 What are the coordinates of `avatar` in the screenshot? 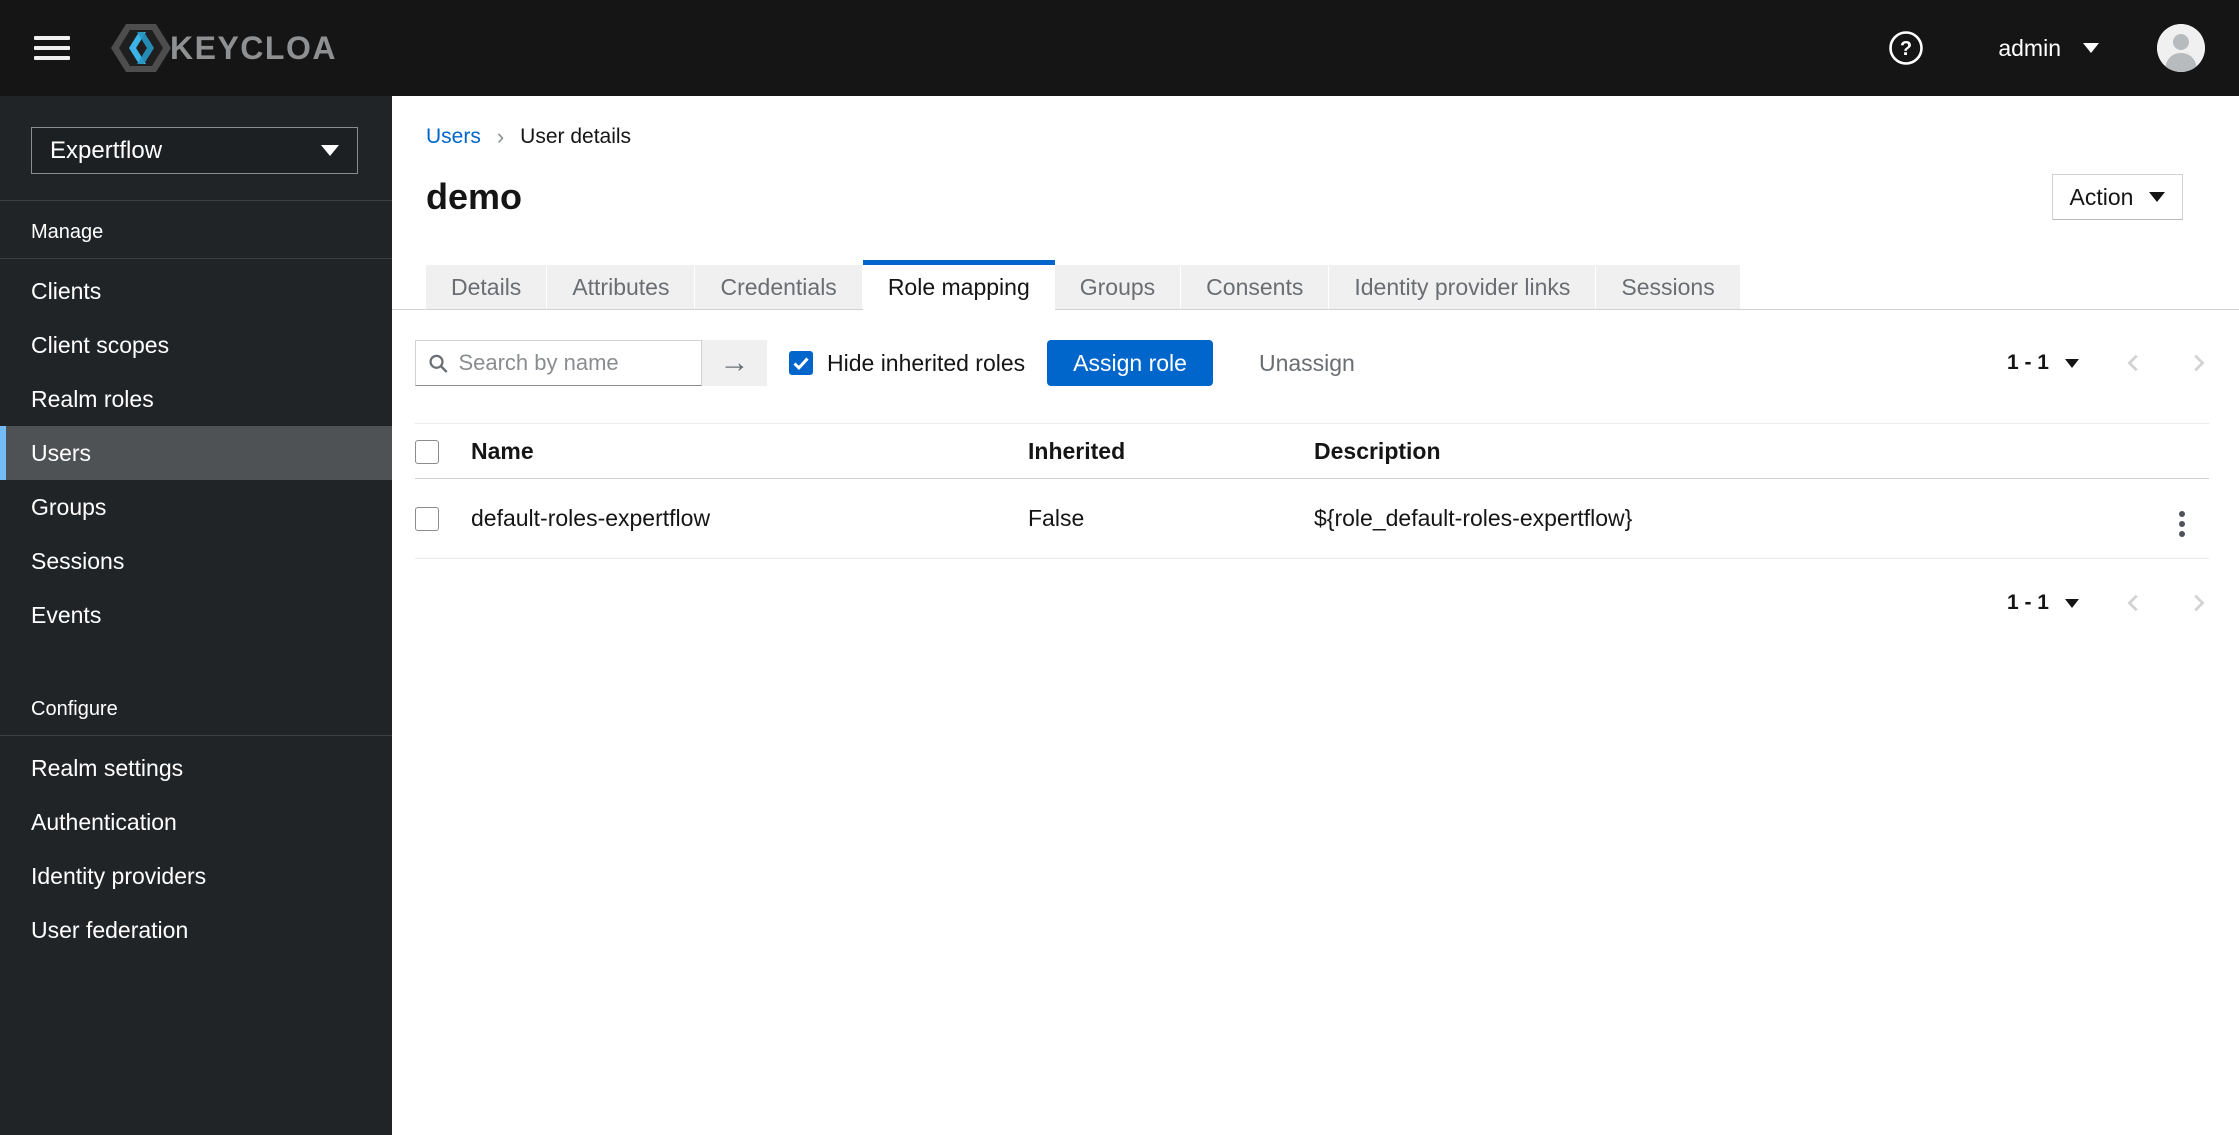 It's located at (2181, 48).